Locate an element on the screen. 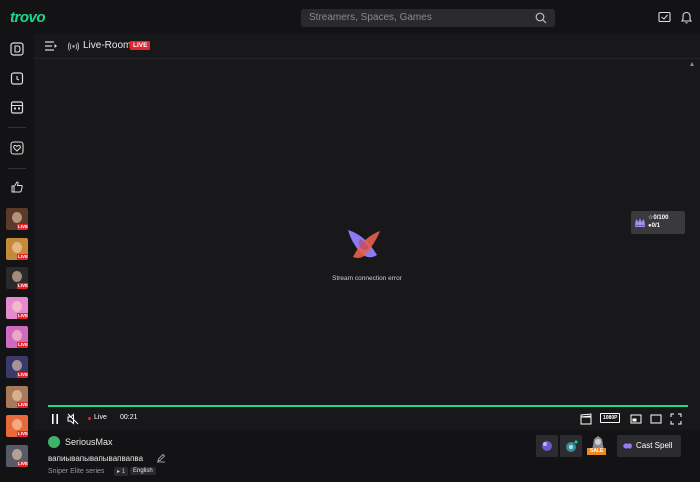 The image size is (700, 482). live-indicator-dot is located at coordinates (89, 418).